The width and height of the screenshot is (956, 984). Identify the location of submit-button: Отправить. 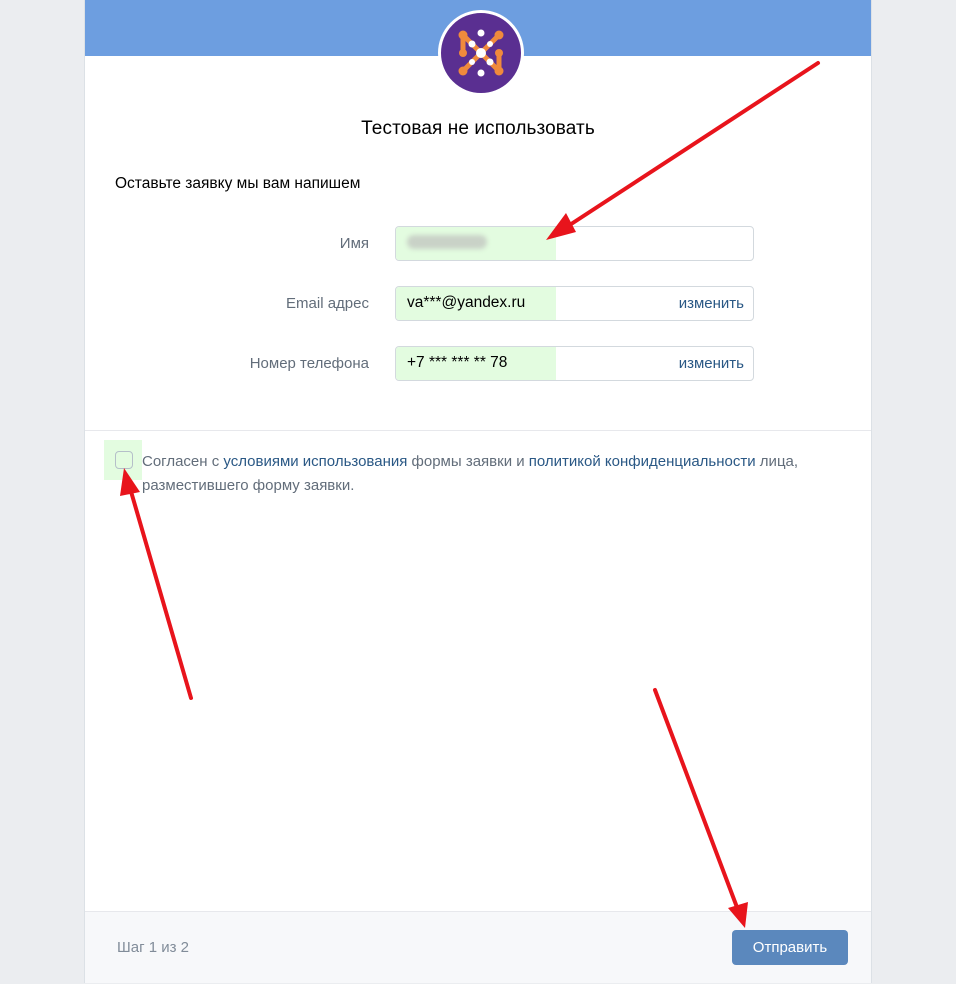
(790, 947).